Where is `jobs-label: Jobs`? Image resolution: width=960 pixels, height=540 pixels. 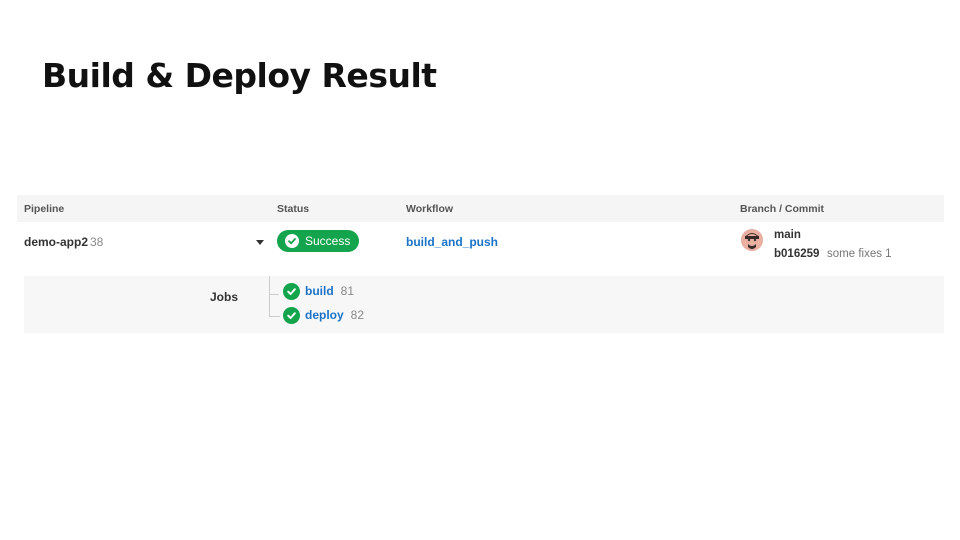
jobs-label: Jobs is located at coordinates (224, 297).